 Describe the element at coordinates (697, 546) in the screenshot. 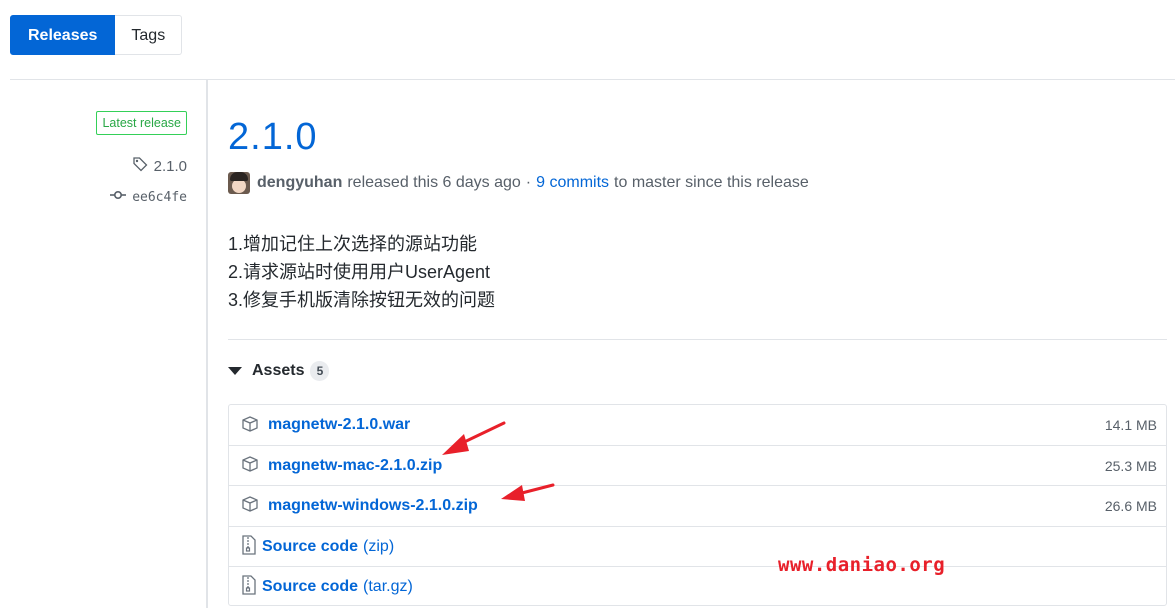

I see `source-row: Source code (zip)` at that location.